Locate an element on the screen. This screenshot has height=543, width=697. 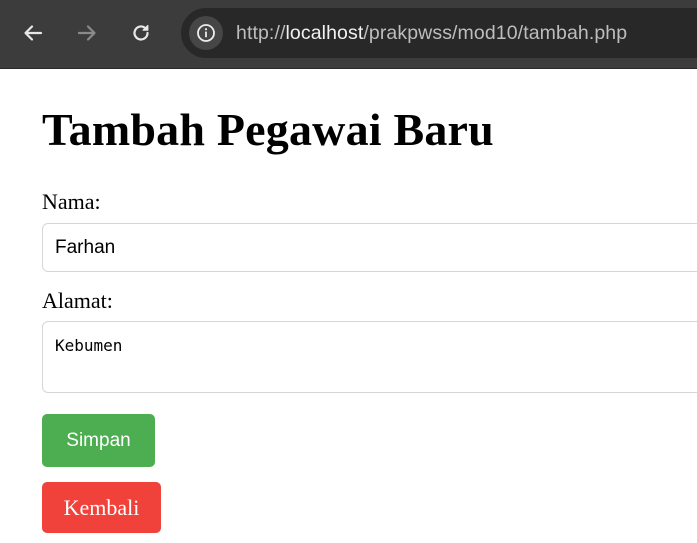
arrow-right-icon is located at coordinates (86, 33).